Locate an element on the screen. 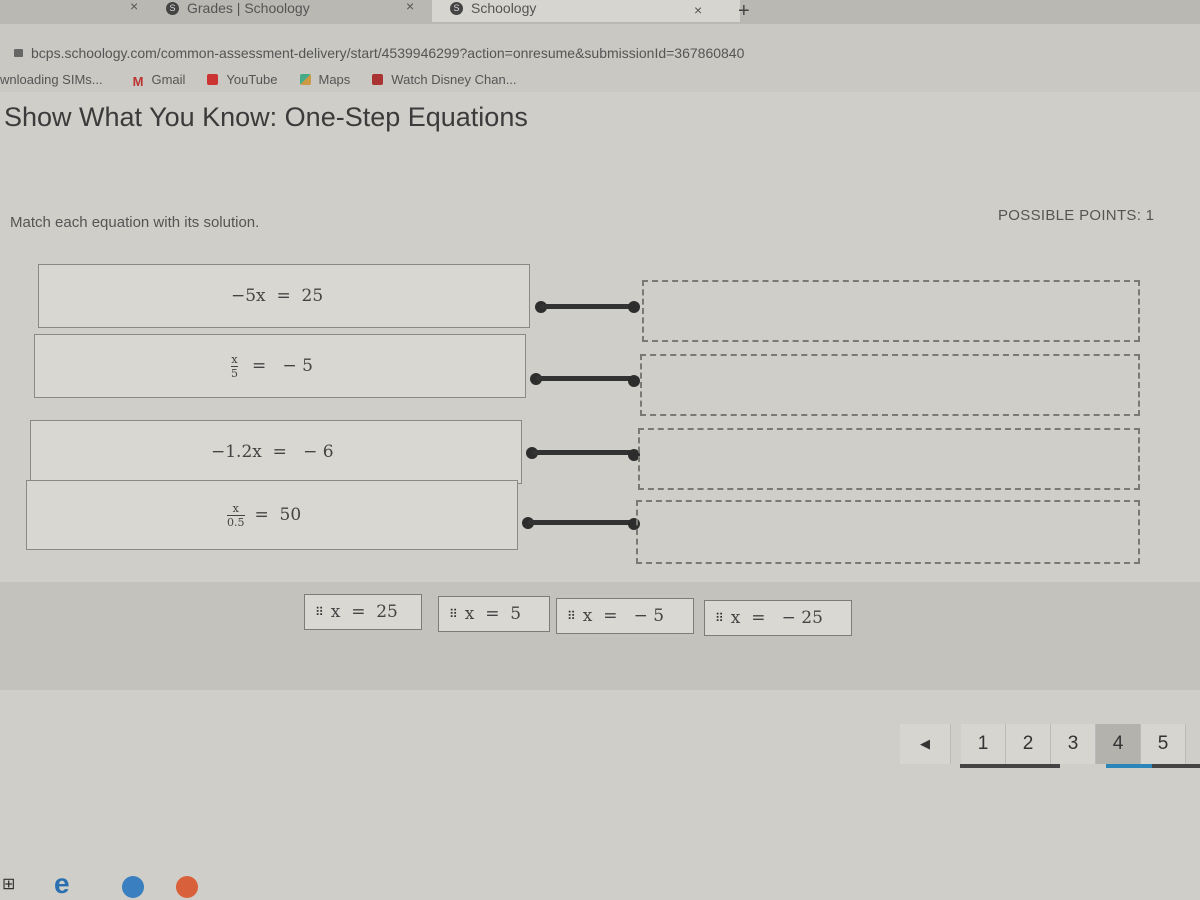 This screenshot has width=1200, height=900. page-button-4: 4 is located at coordinates (1118, 744).